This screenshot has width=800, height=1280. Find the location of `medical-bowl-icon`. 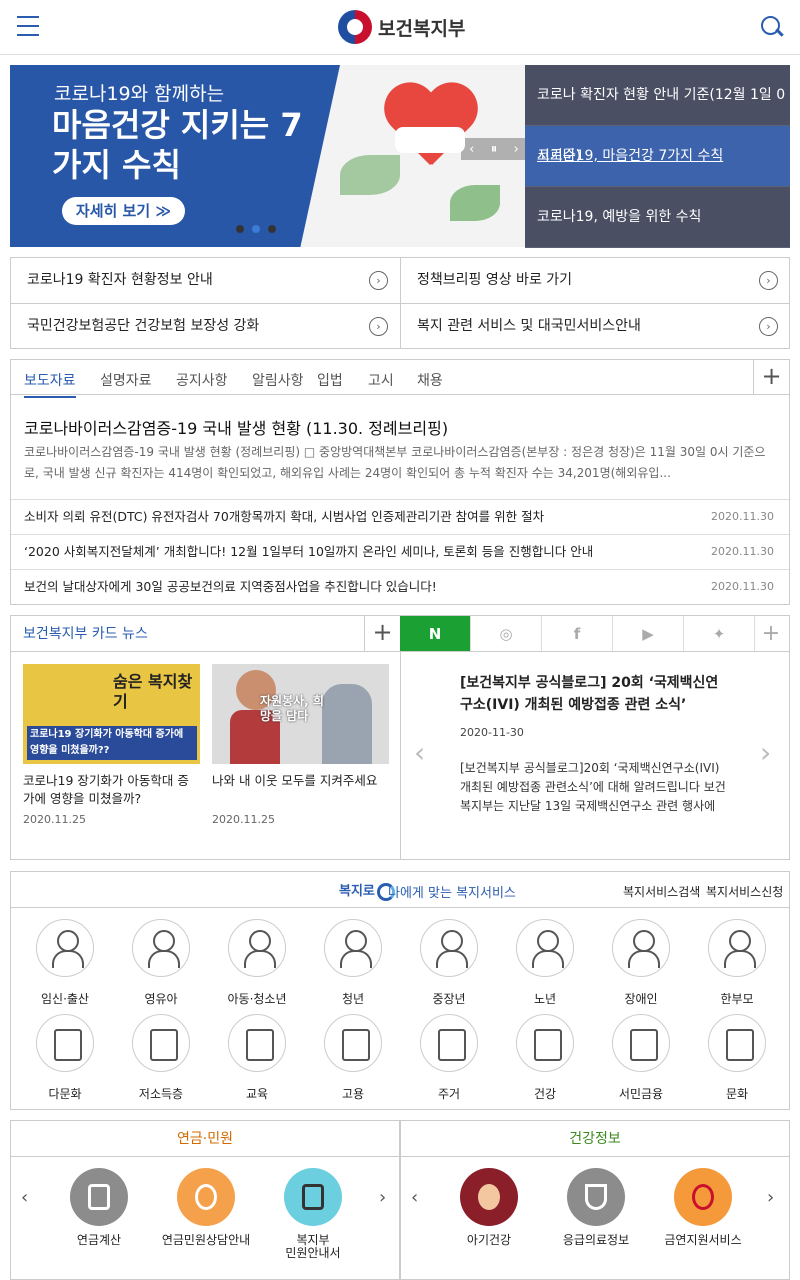

medical-bowl-icon is located at coordinates (596, 1197).